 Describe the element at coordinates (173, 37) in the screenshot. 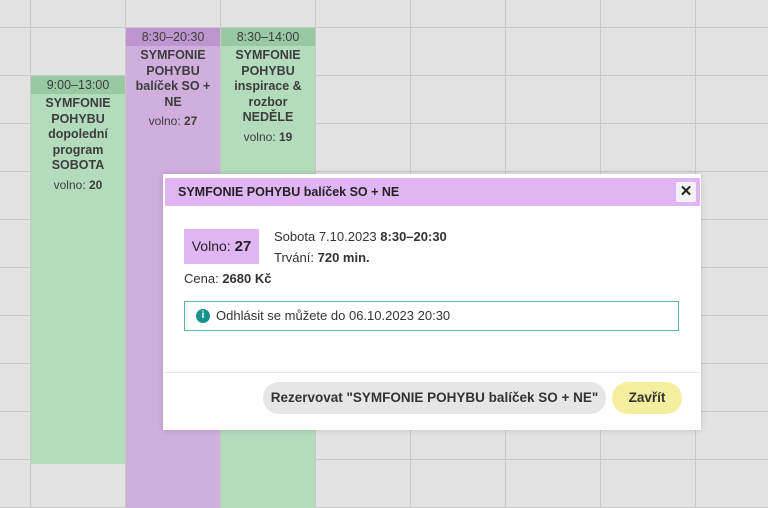

I see `event-time: 8:30–20:30` at that location.